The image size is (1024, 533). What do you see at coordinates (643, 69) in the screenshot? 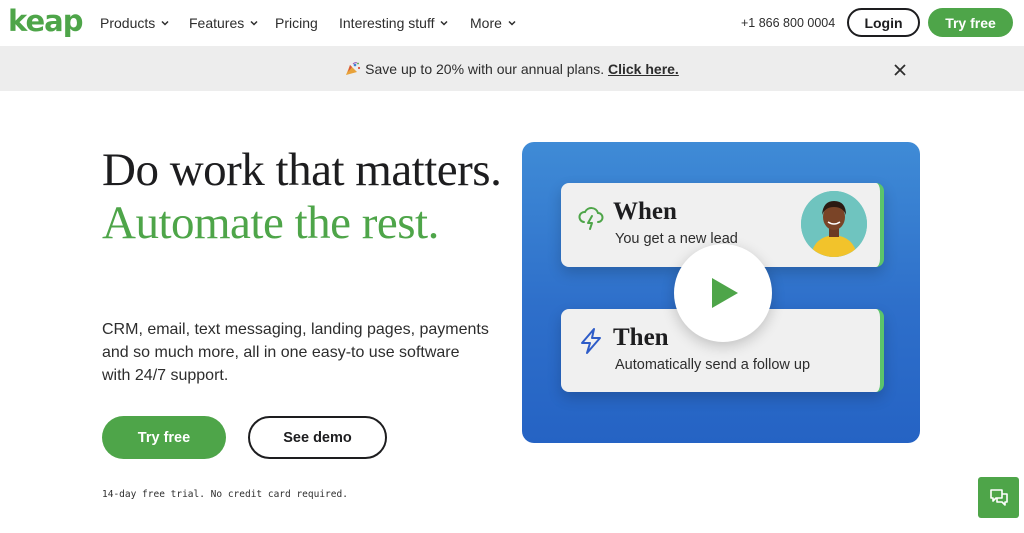
I see `banner-click-here-link: Click here.` at bounding box center [643, 69].